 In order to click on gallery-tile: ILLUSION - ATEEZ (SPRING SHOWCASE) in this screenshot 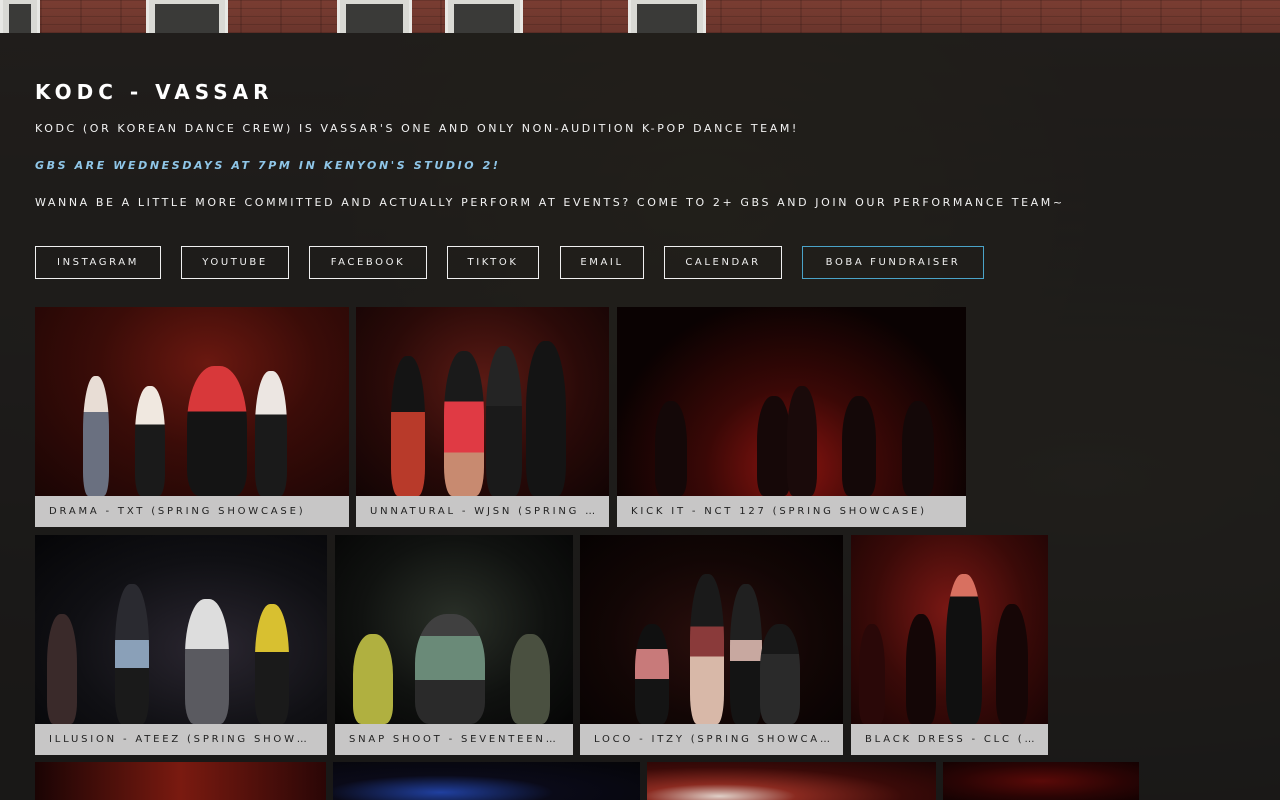, I will do `click(181, 645)`.